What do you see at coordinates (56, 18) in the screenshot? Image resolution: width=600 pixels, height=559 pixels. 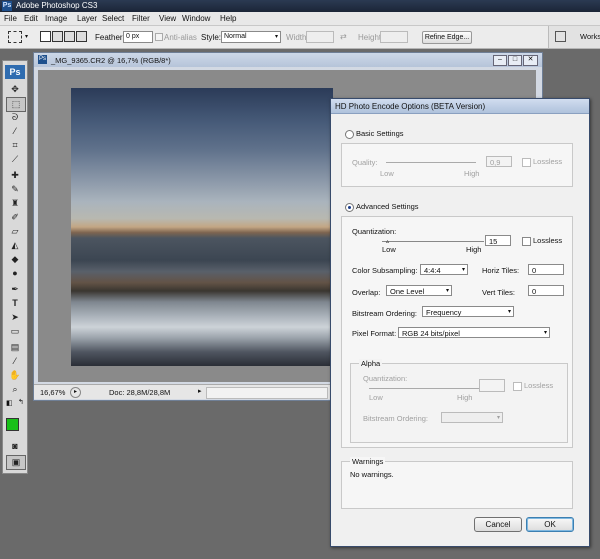 I see `menu-image: Image` at bounding box center [56, 18].